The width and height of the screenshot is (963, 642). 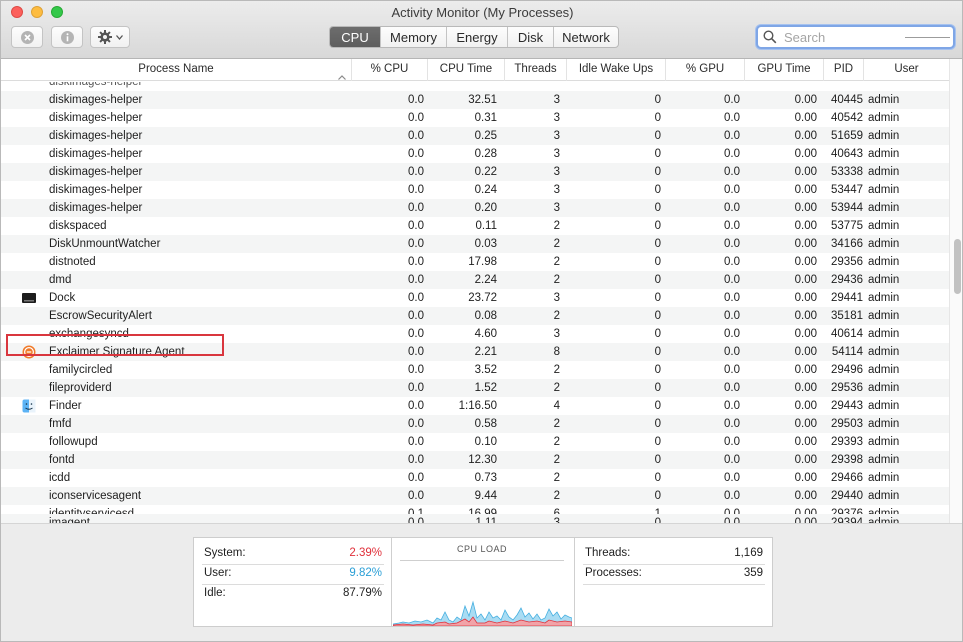 I want to click on cell-process-name: familycircled, so click(x=81, y=370).